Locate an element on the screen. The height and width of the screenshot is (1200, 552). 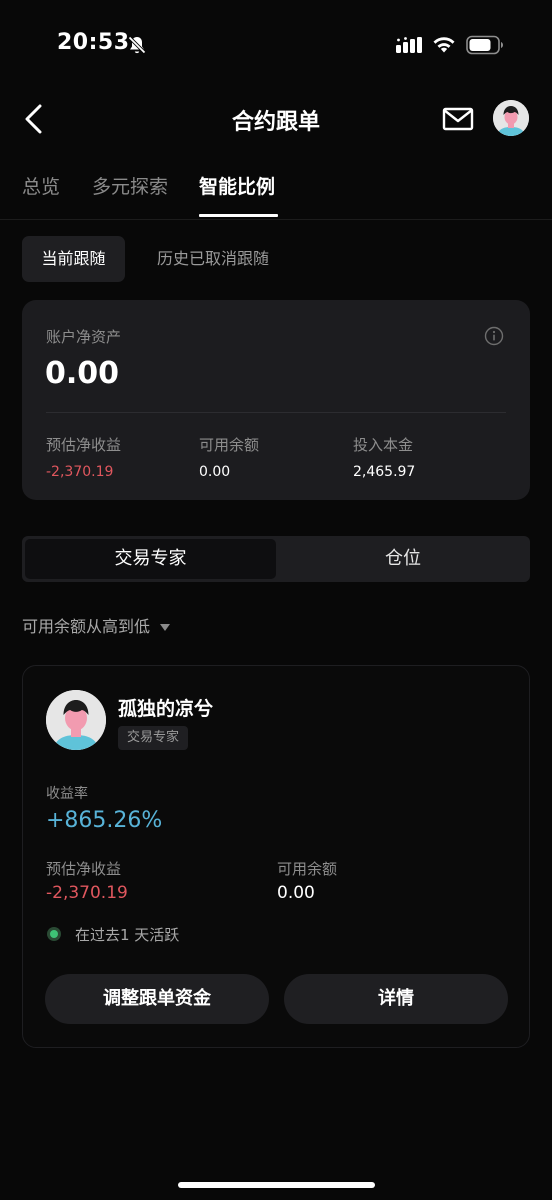
sub-tab-history: 历史已取消跟随 is located at coordinates (213, 259).